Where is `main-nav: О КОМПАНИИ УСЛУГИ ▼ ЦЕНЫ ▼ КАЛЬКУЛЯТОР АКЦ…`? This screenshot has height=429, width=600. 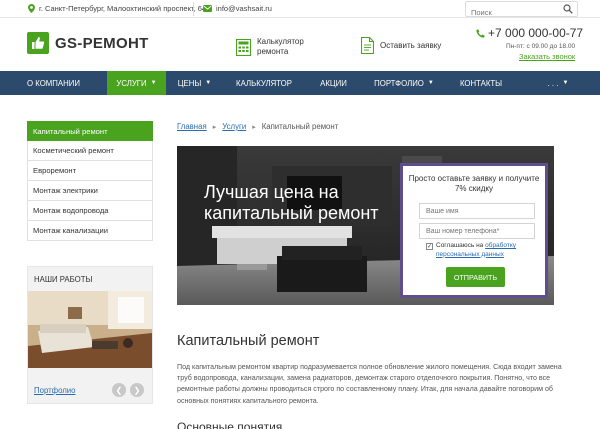 main-nav: О КОМПАНИИ УСЛУГИ ▼ ЦЕНЫ ▼ КАЛЬКУЛЯТОР АКЦ… is located at coordinates (300, 83).